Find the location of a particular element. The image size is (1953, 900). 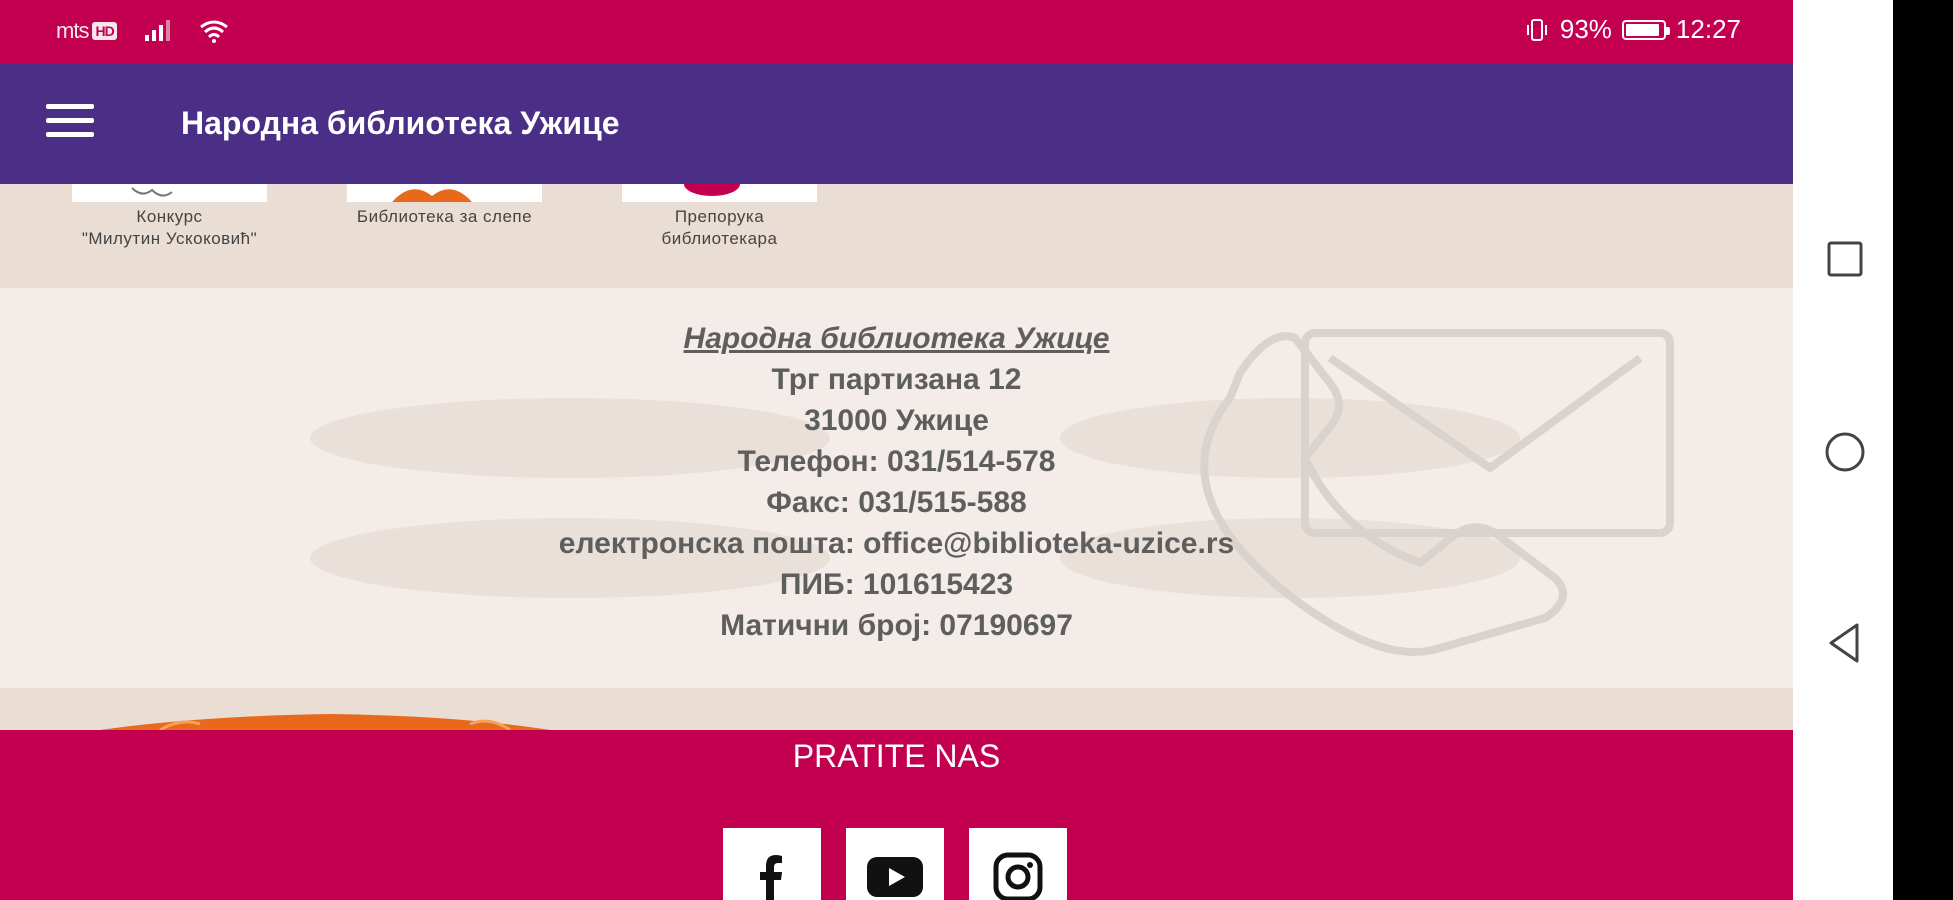

contact-address: Трг партизана 12 is located at coordinates (896, 379).